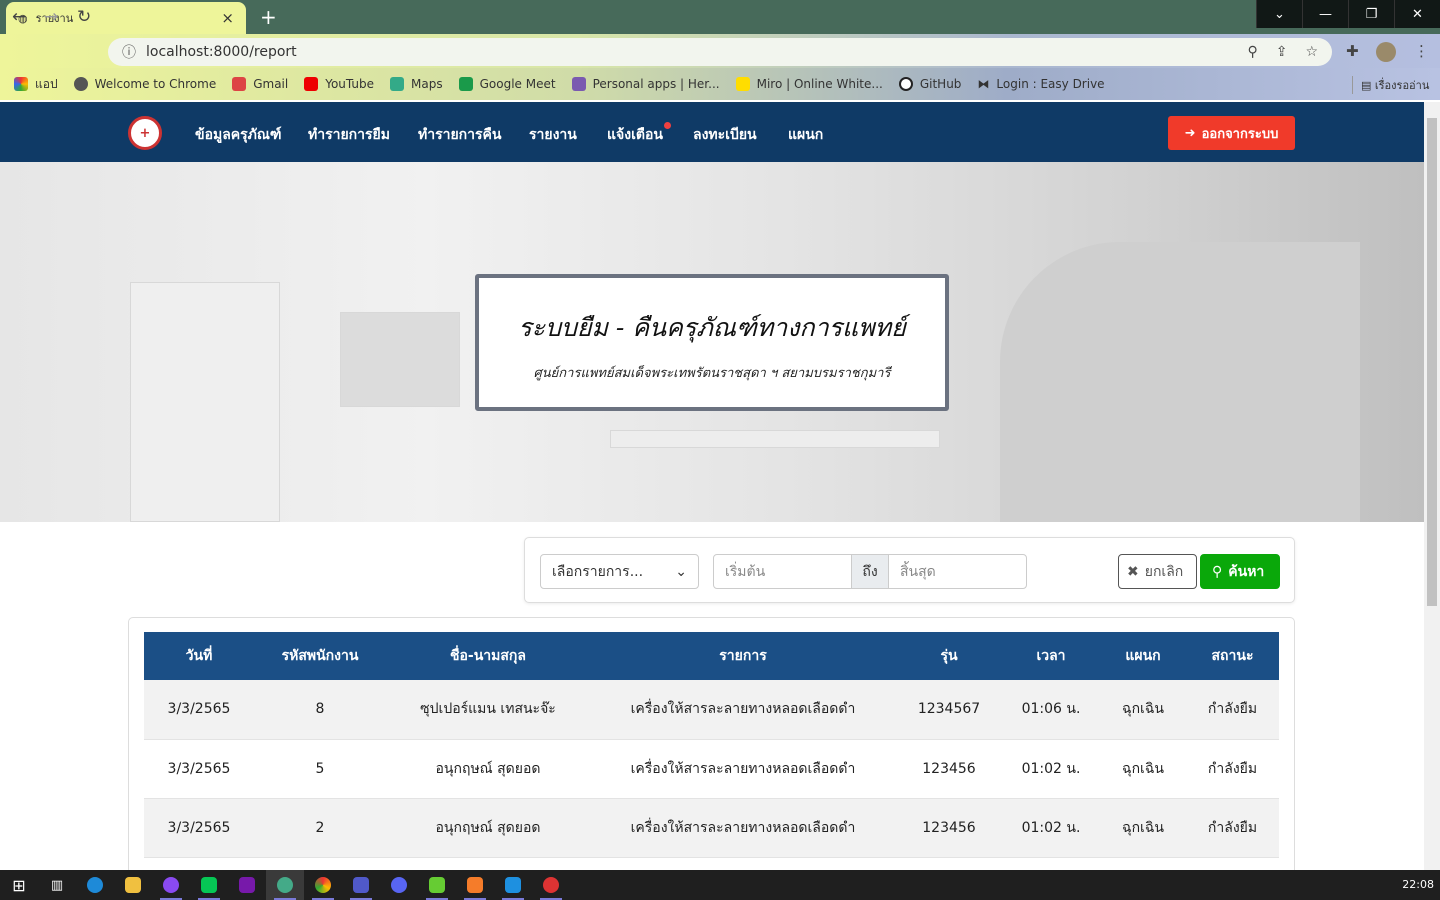  Describe the element at coordinates (949, 828) in the screenshot. I see `cell-model: 123456` at that location.